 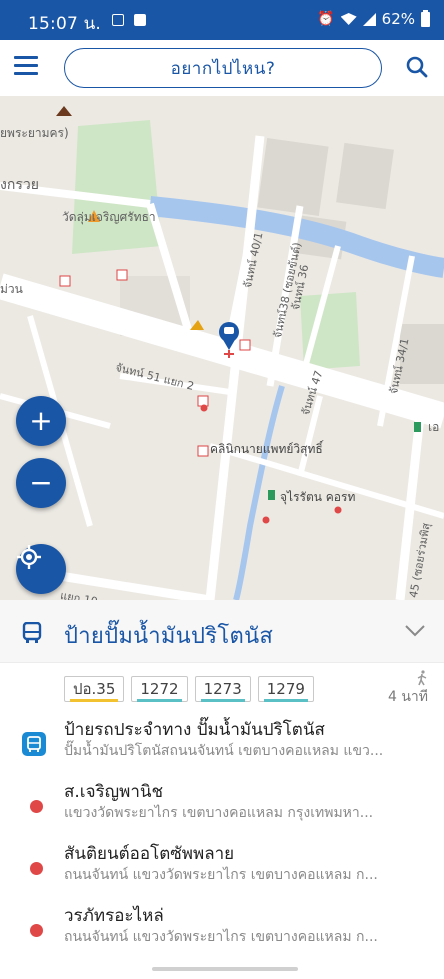 I want to click on my-location-button, so click(x=41, y=569).